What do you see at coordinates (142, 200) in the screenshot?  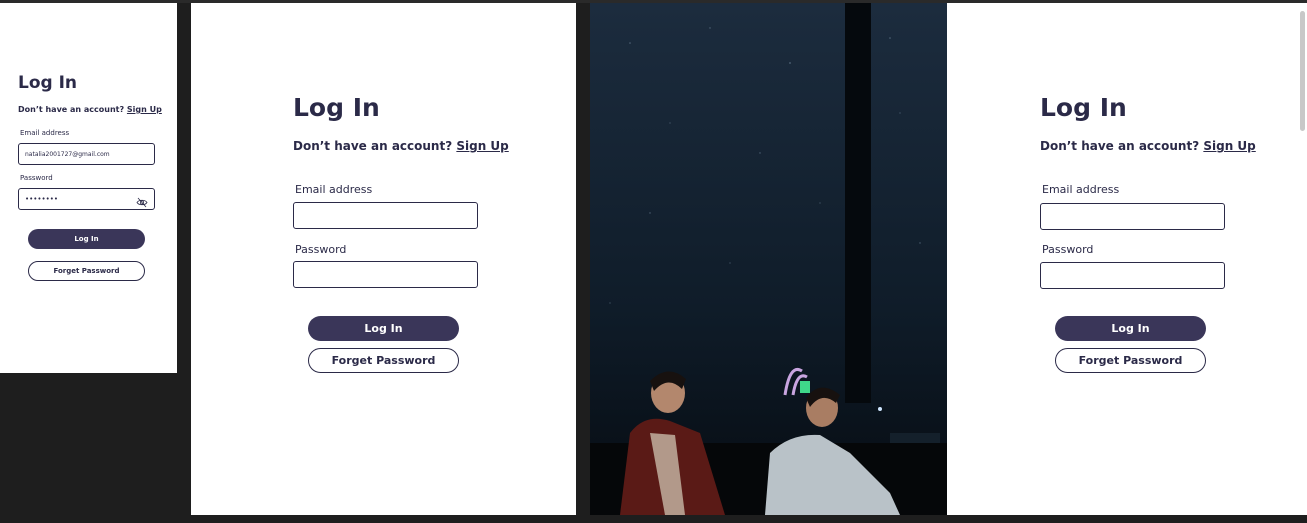 I see `eye-off-icon` at bounding box center [142, 200].